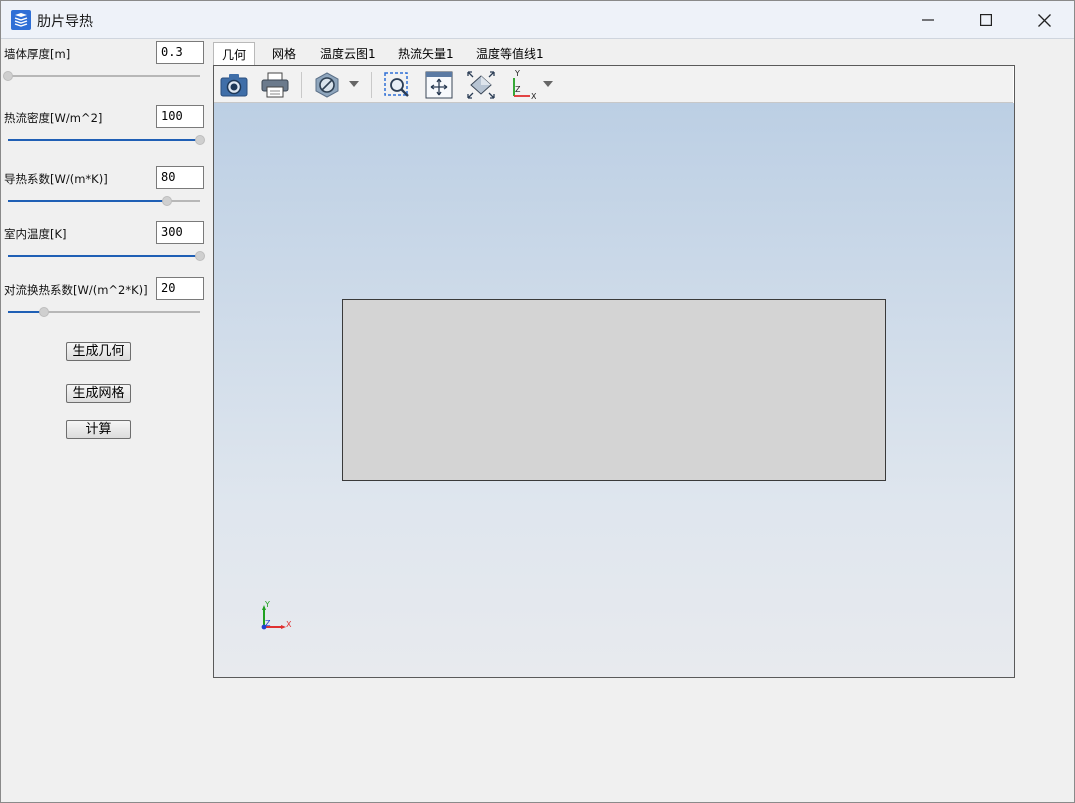 The height and width of the screenshot is (803, 1075). What do you see at coordinates (518, 89) in the screenshot?
I see `svg-text: Z` at bounding box center [518, 89].